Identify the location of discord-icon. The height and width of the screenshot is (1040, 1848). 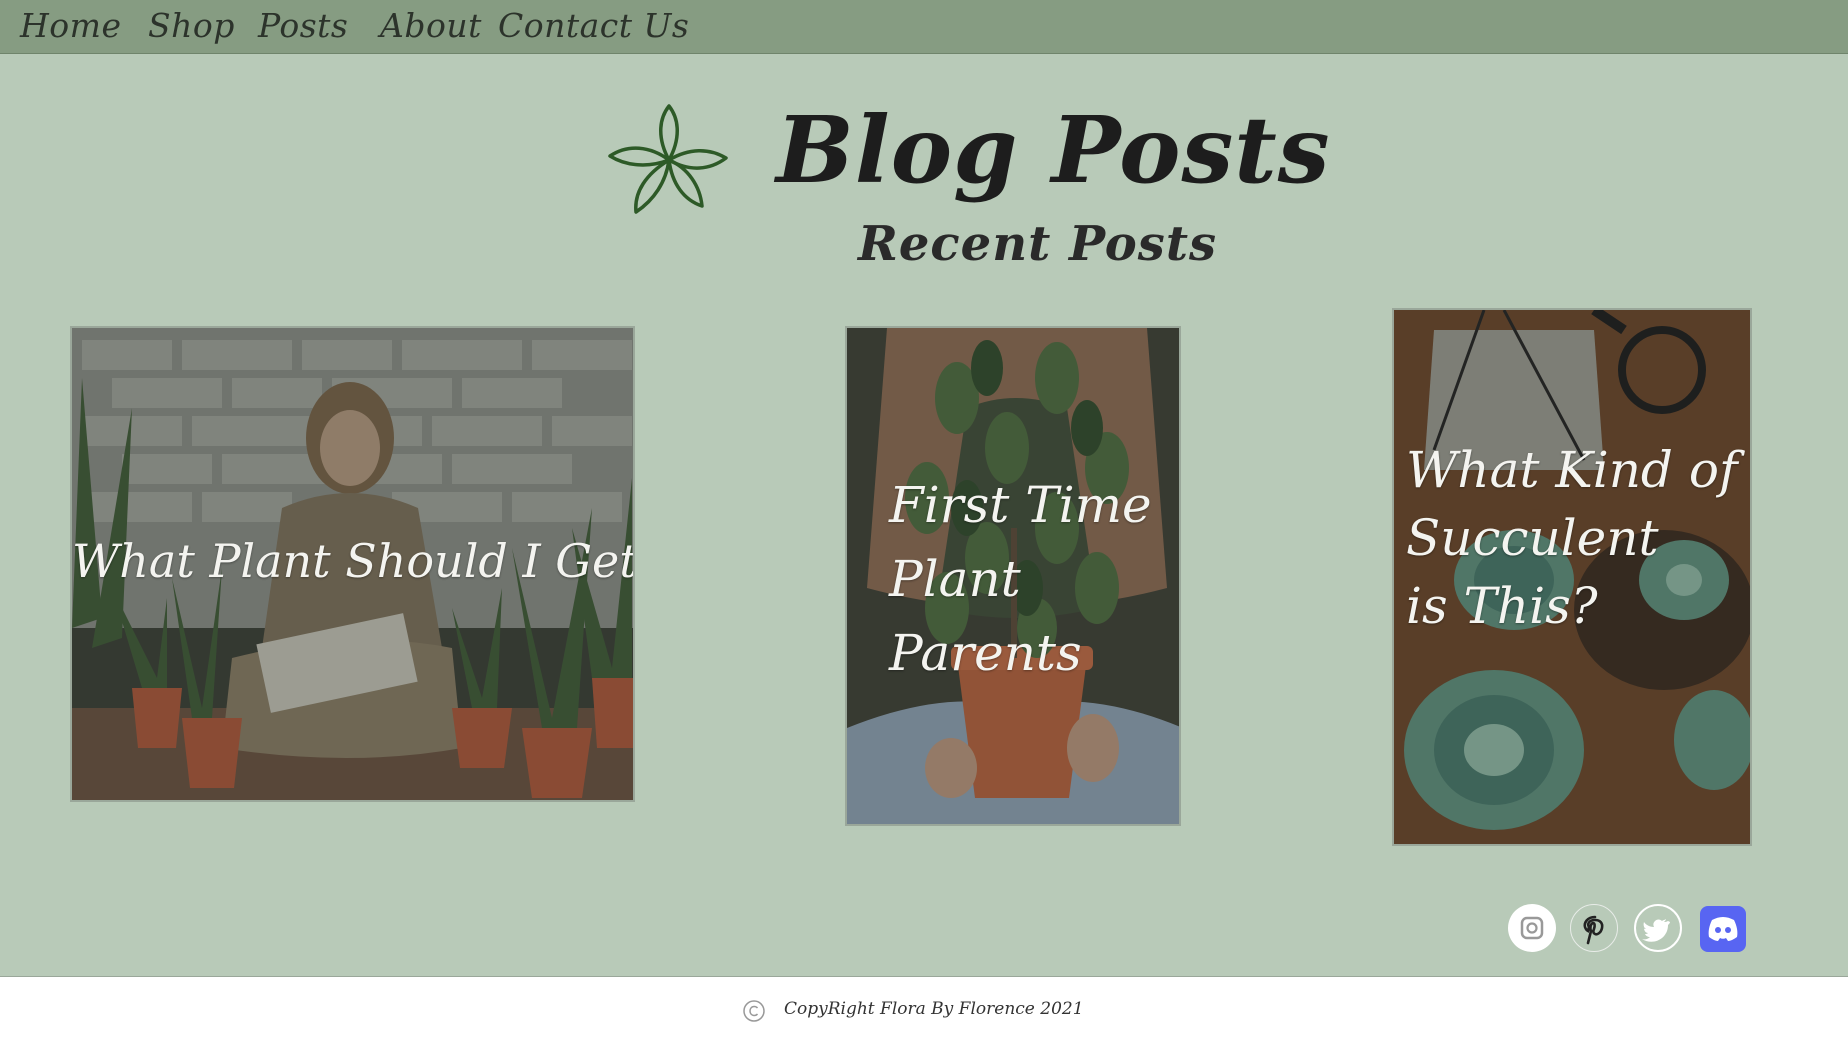
(1723, 929).